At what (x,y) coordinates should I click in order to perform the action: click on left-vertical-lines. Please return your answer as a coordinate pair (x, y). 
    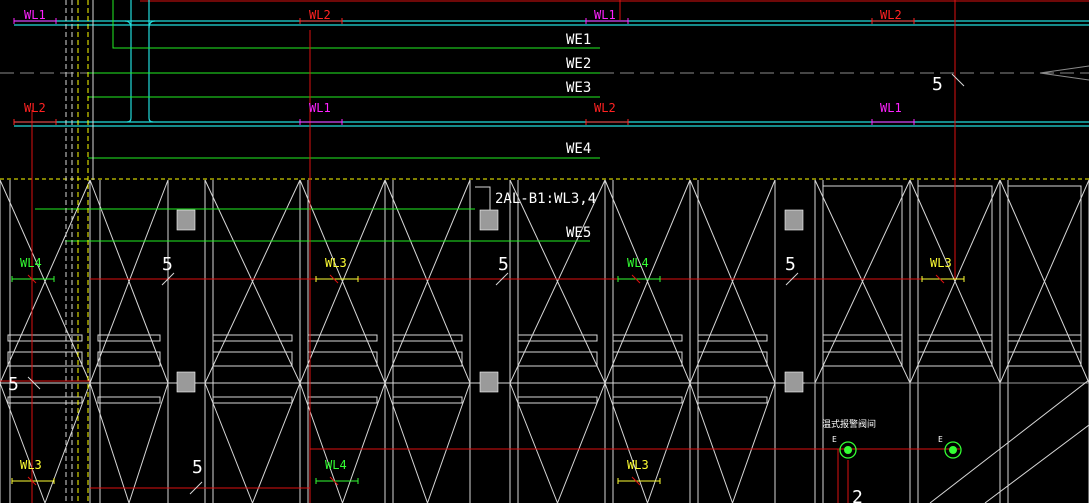
    Looking at the image, I should click on (79, 251).